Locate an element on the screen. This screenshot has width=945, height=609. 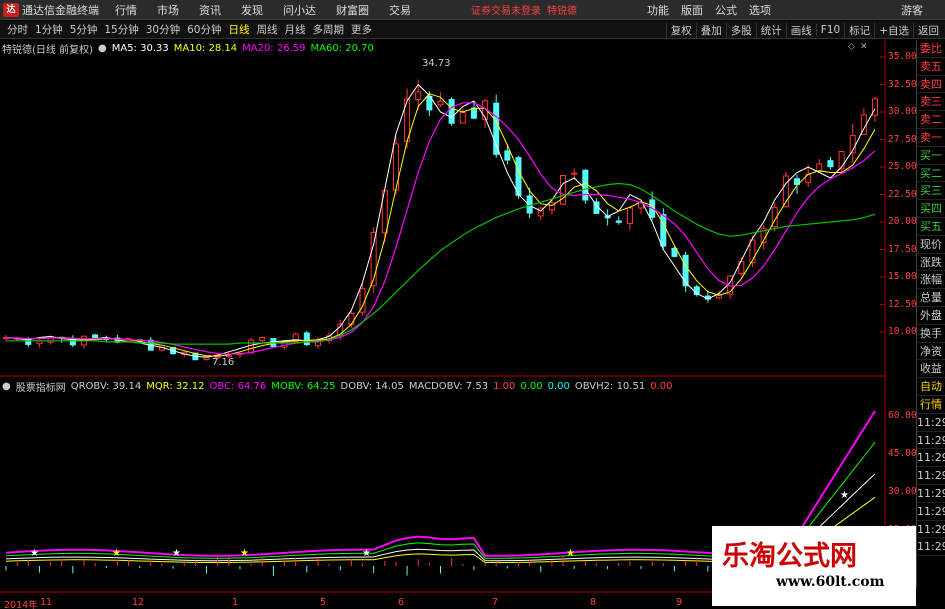
add-favorite-button: +自选 is located at coordinates (893, 30).